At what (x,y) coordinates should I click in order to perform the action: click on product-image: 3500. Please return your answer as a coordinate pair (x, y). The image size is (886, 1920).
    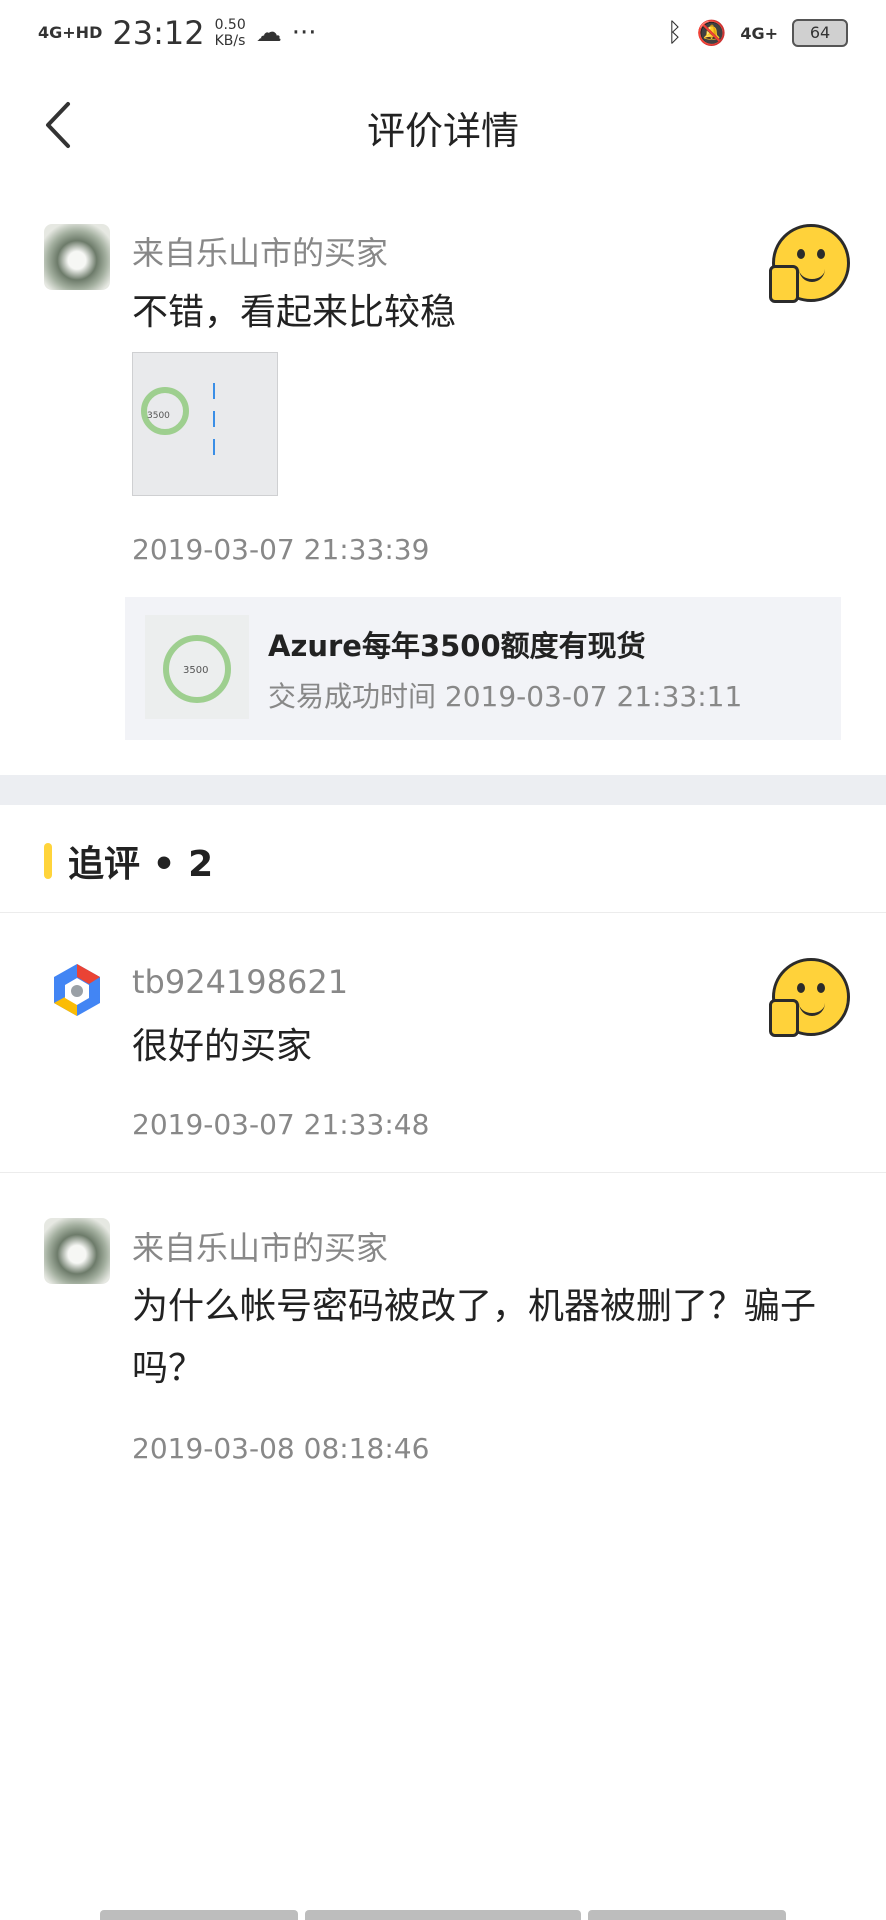
    Looking at the image, I should click on (197, 667).